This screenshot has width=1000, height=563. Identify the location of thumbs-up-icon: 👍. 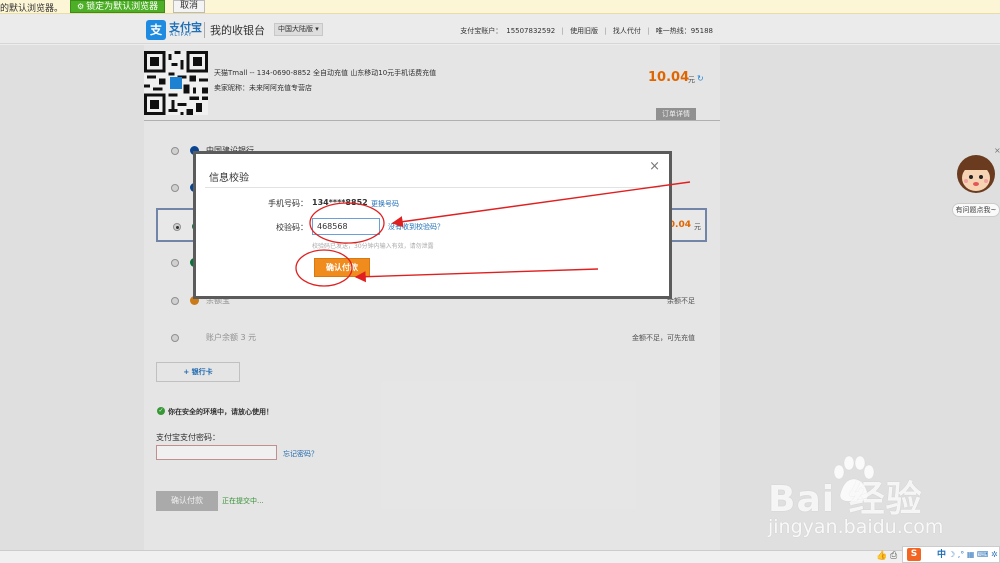
(881, 556).